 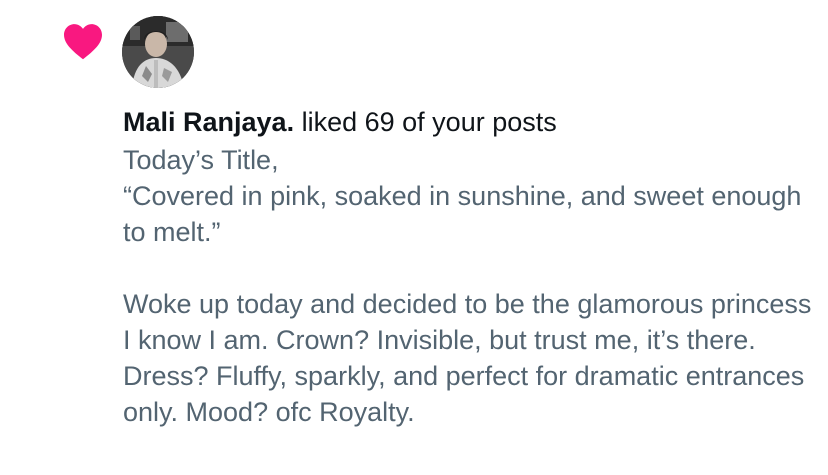 What do you see at coordinates (429, 122) in the screenshot?
I see `action-text: liked 69 of your posts` at bounding box center [429, 122].